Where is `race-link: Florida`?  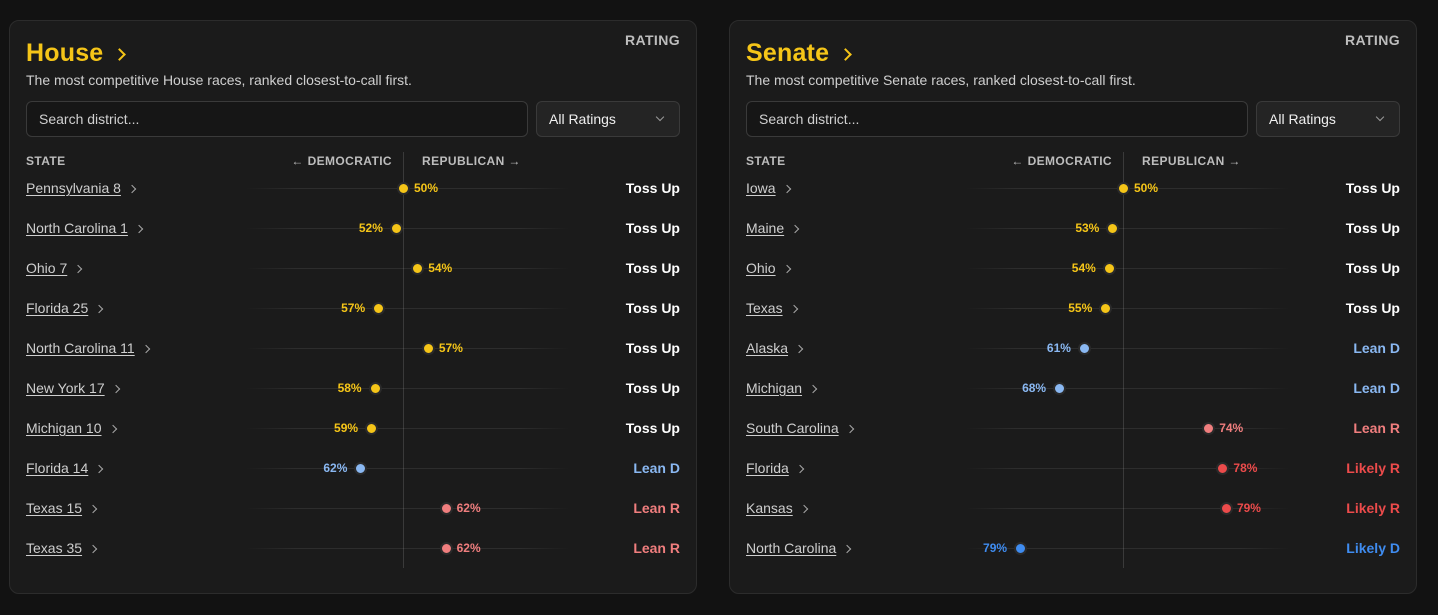 race-link: Florida is located at coordinates (767, 468).